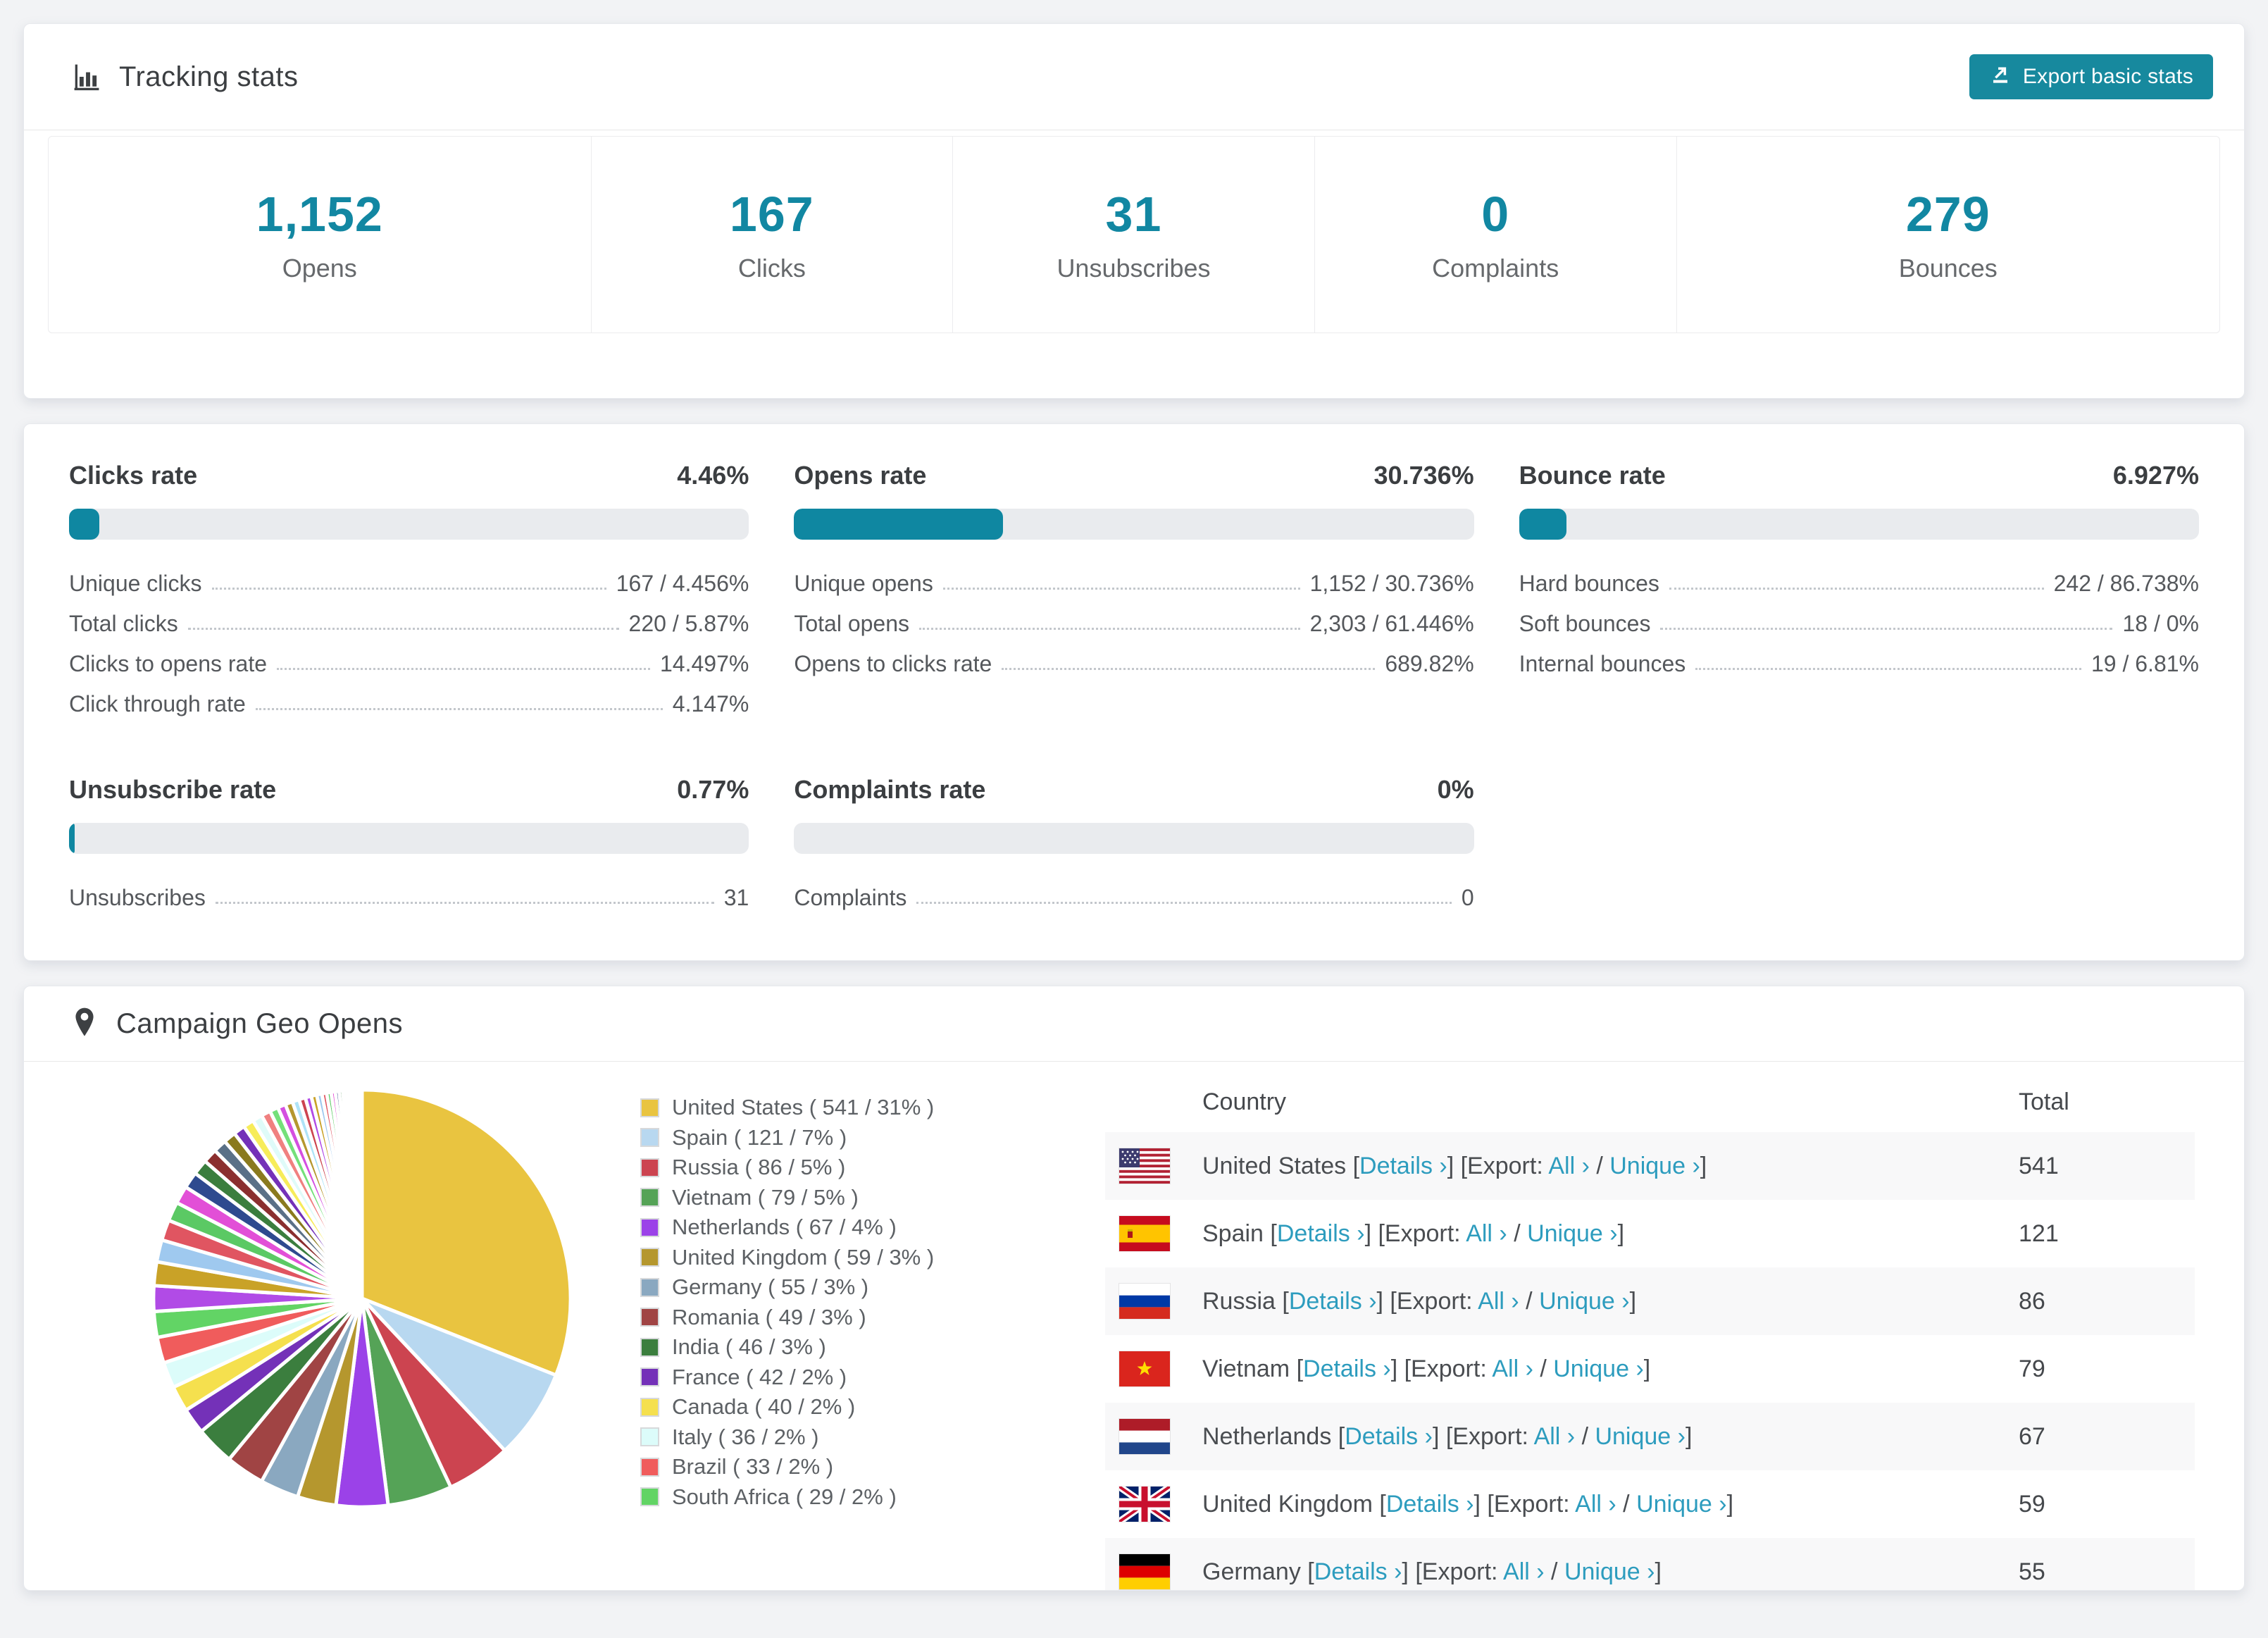 The width and height of the screenshot is (2268, 1638). I want to click on legend-label: Spain ( 121 / 7% ), so click(760, 1137).